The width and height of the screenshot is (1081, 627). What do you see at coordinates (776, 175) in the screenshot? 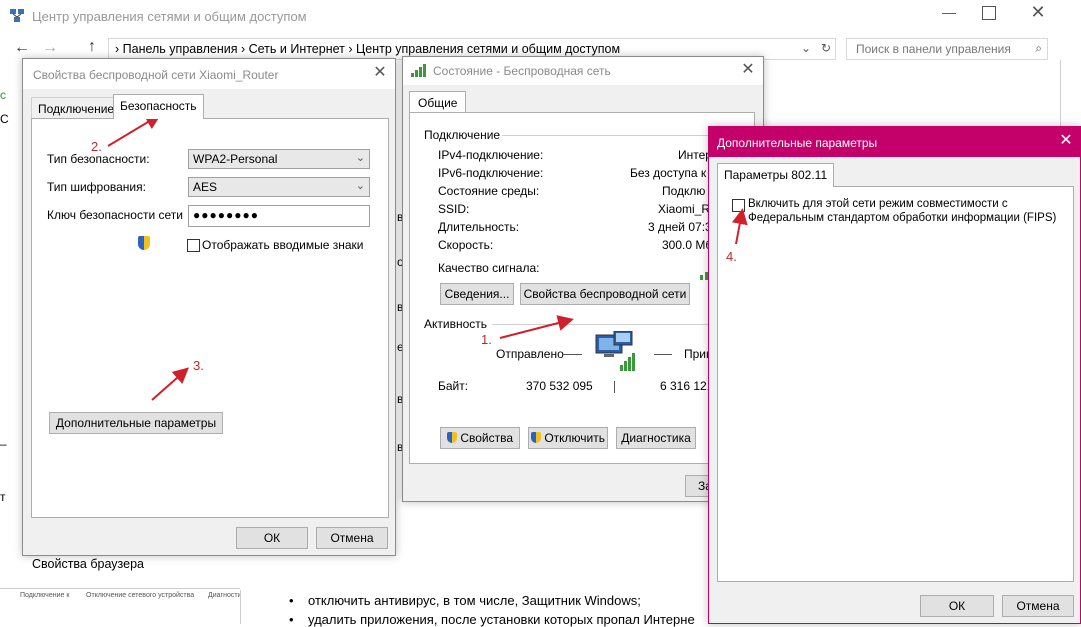
I see `tab-80211-parameters: Параметры 802.11` at bounding box center [776, 175].